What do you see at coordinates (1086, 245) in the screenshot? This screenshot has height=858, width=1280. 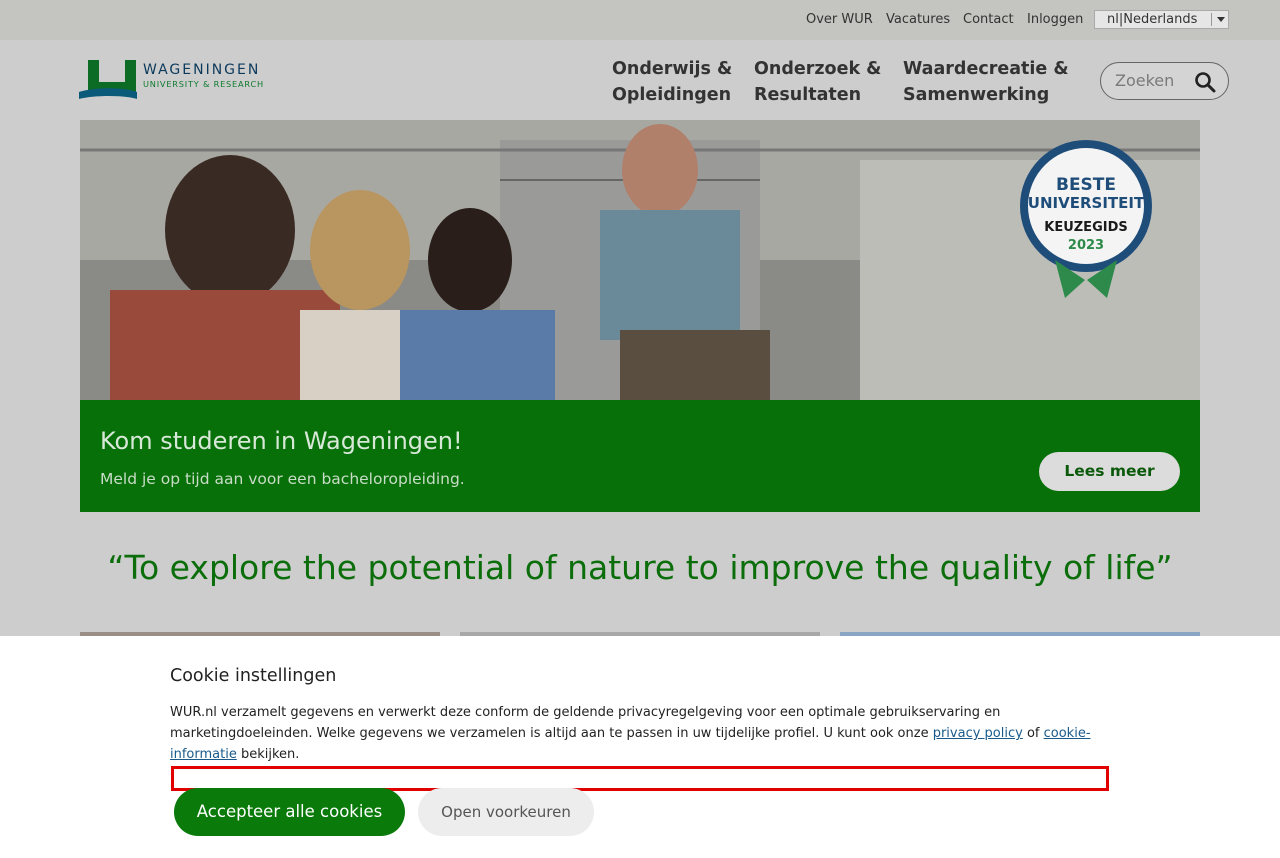 I see `badge-line4: 2023` at bounding box center [1086, 245].